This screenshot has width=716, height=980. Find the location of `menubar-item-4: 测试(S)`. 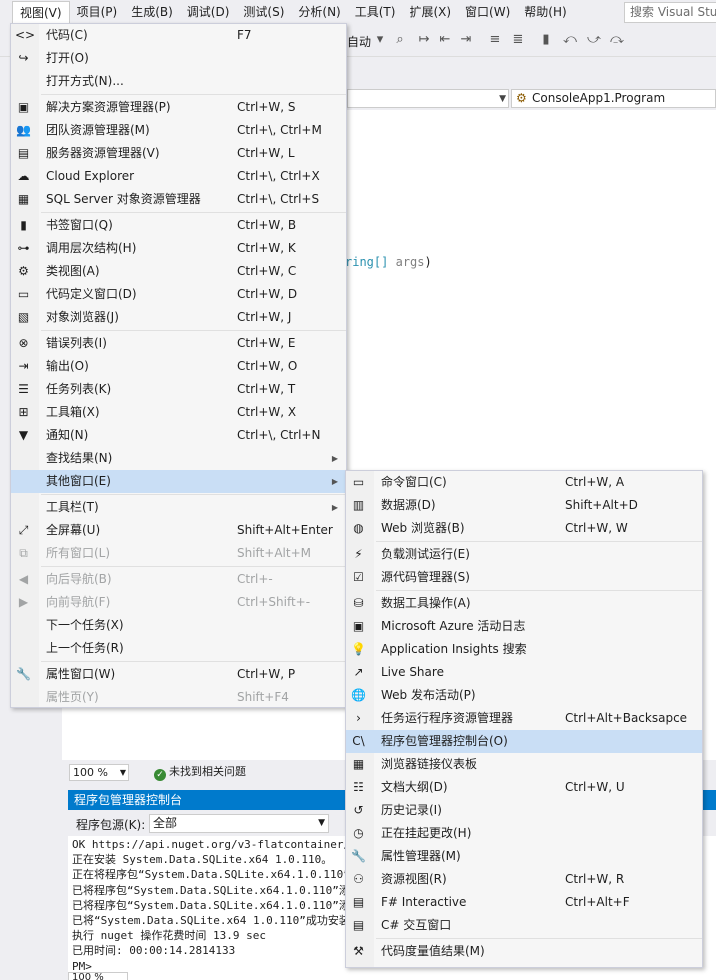

menubar-item-4: 测试(S) is located at coordinates (263, 12).